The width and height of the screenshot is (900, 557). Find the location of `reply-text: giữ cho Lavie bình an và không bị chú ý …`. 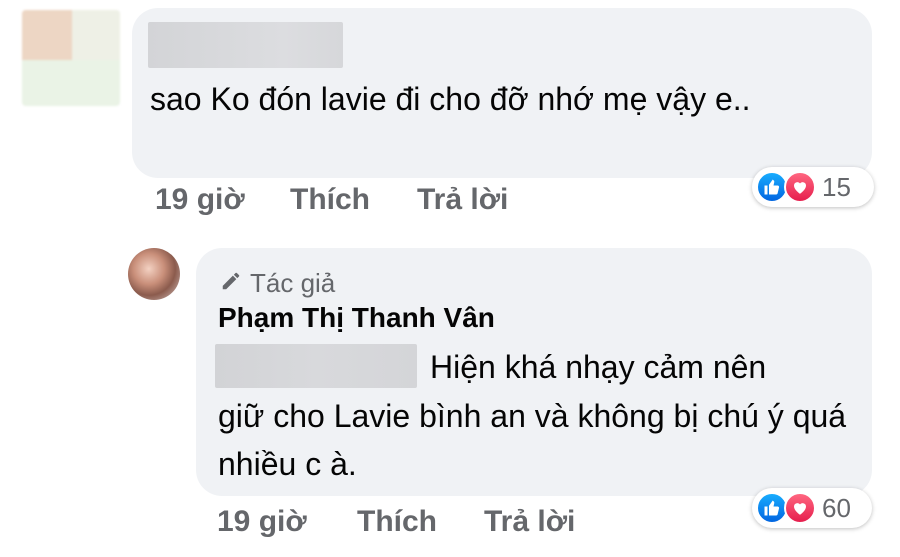

reply-text: giữ cho Lavie bình an và không bị chú ý … is located at coordinates (532, 440).